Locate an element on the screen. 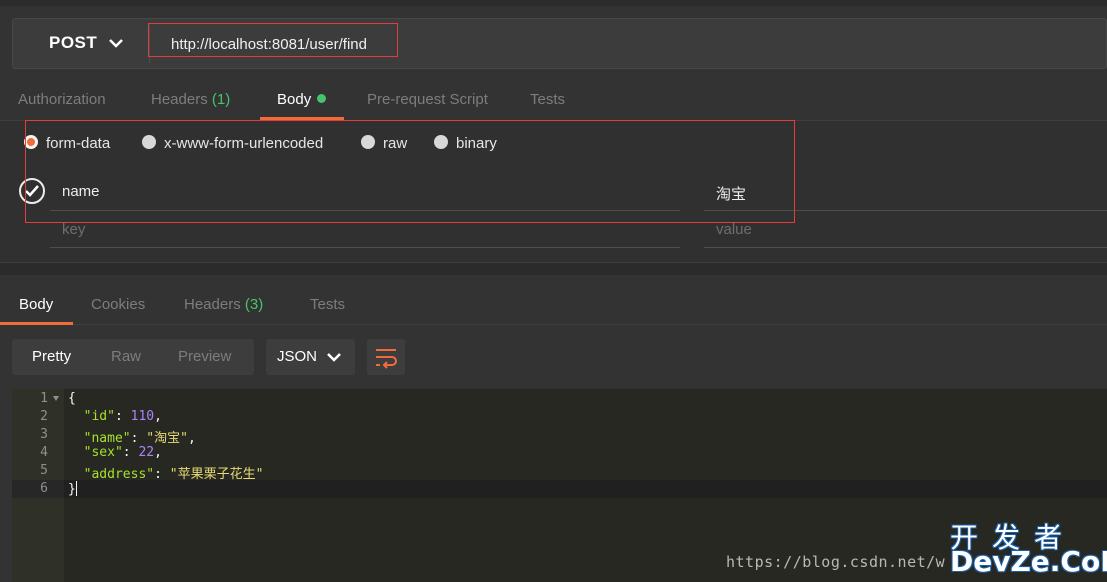 The image size is (1107, 582). headers-count: (1) is located at coordinates (221, 99).